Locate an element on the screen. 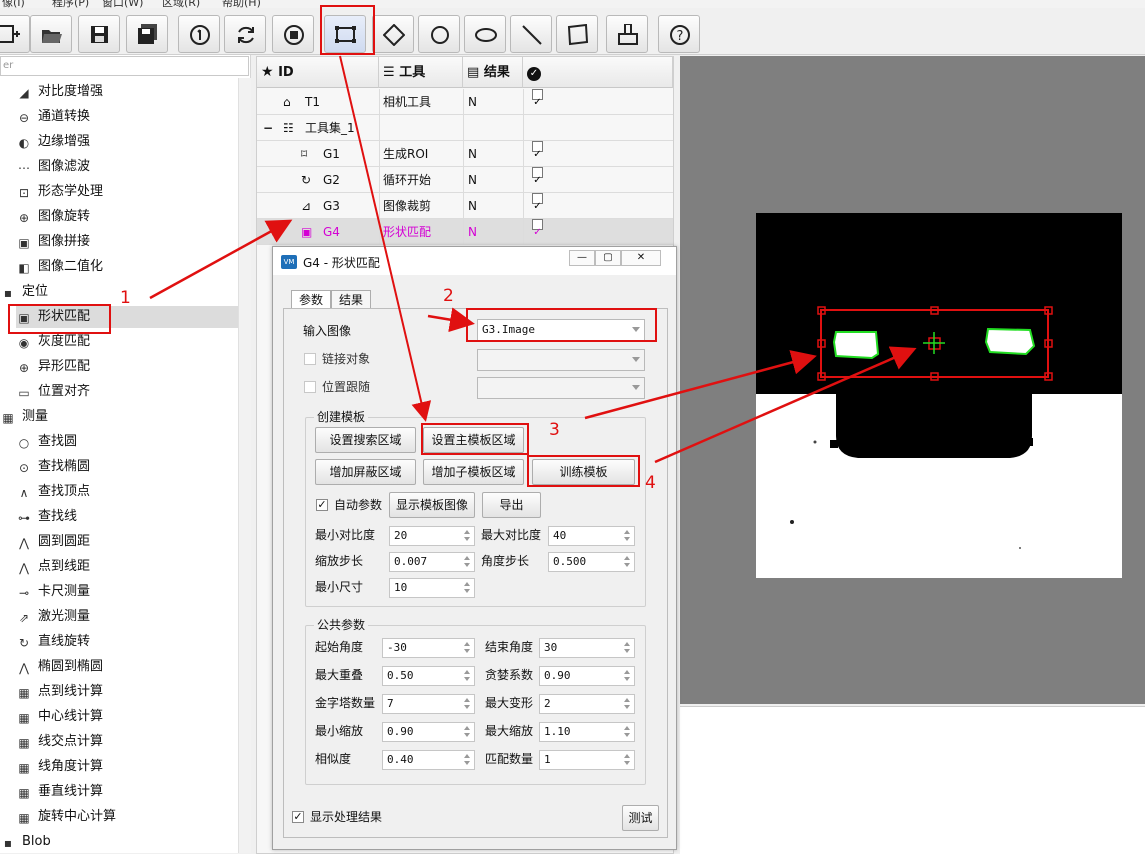 The height and width of the screenshot is (854, 1145). annotation-number-1: 1 is located at coordinates (125, 298).